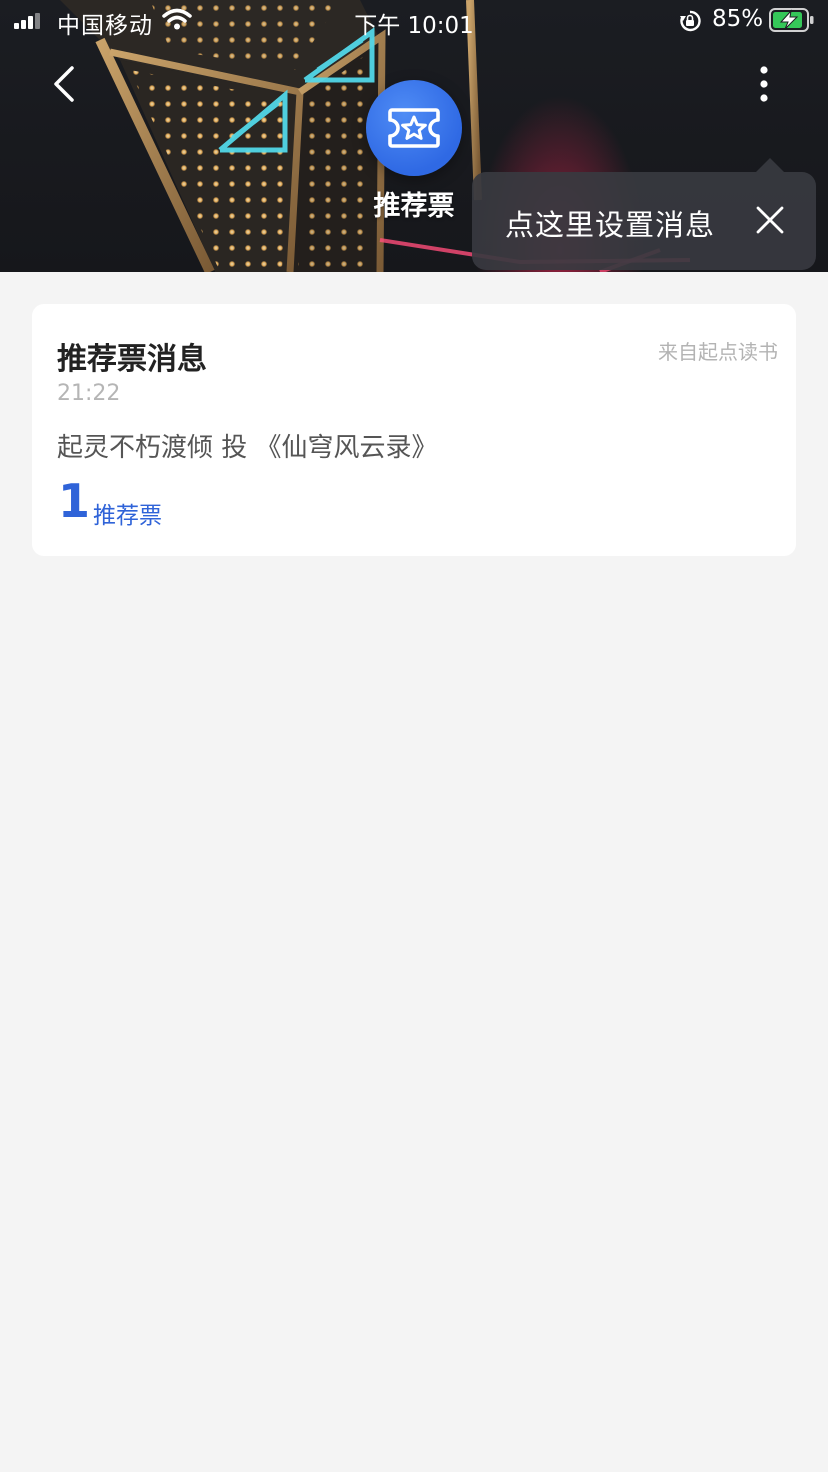 The image size is (828, 1472). I want to click on tooltip-close-button, so click(770, 220).